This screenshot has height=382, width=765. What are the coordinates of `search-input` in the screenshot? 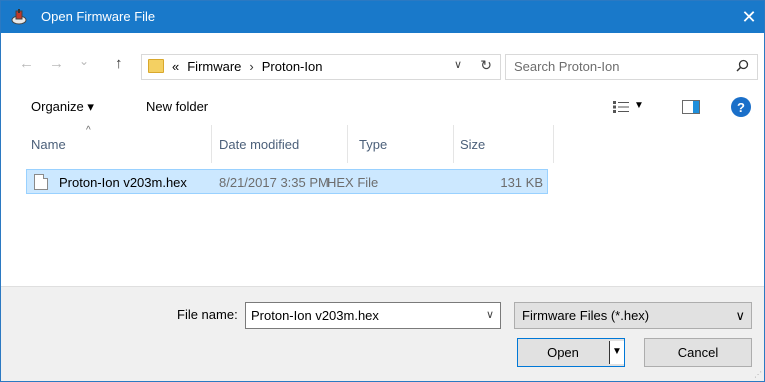 It's located at (619, 66).